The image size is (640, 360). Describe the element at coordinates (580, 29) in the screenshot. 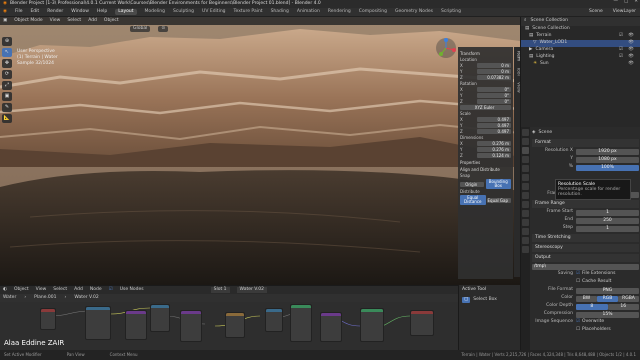

I see `outliner-item: ▤ Scene Collection` at that location.